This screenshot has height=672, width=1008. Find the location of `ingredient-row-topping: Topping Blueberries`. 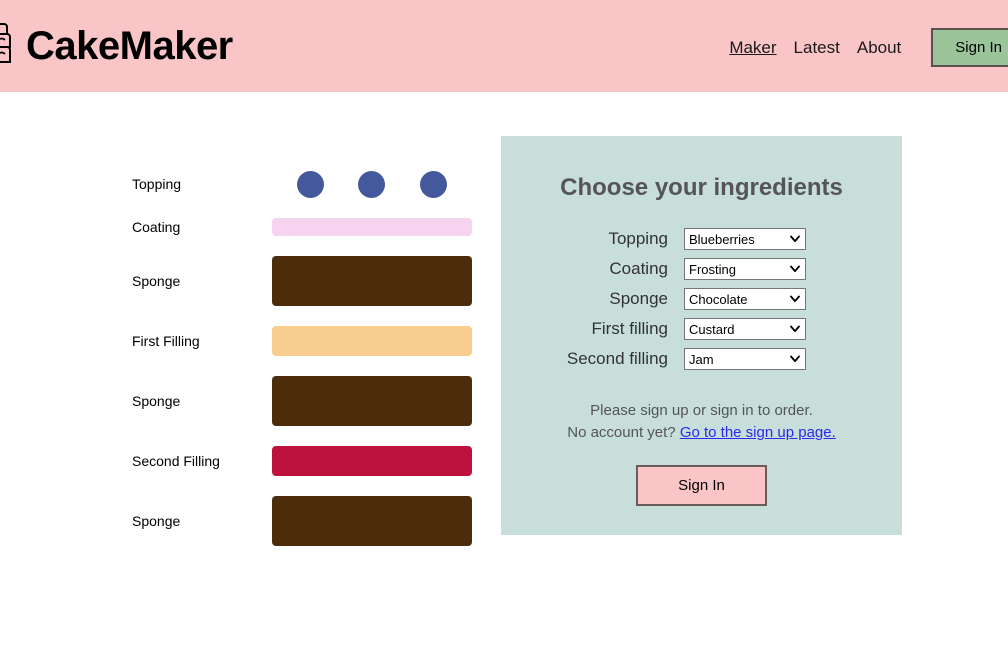

ingredient-row-topping: Topping Blueberries is located at coordinates (701, 239).